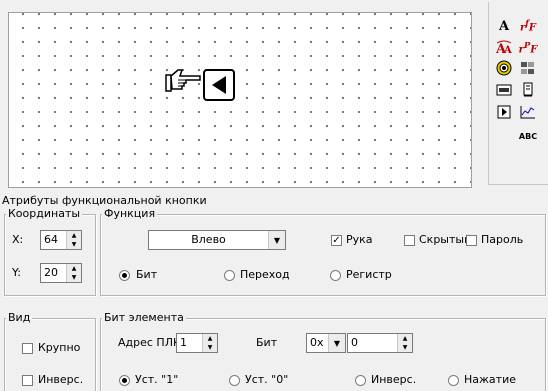 Image resolution: width=548 pixels, height=391 pixels. I want to click on hand-label: Рука, so click(359, 239).